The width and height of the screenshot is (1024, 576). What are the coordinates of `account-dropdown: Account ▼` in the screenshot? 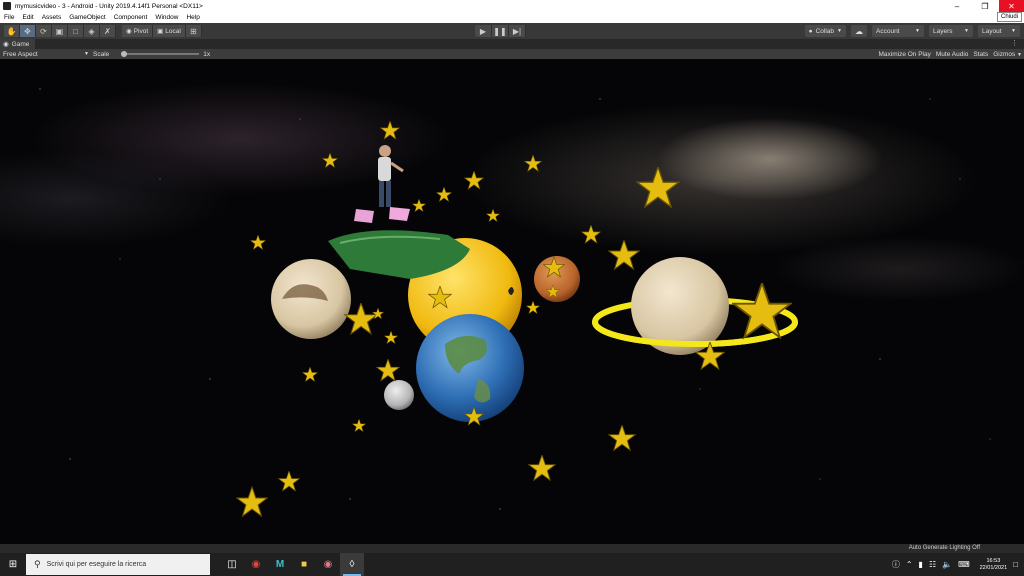 It's located at (898, 31).